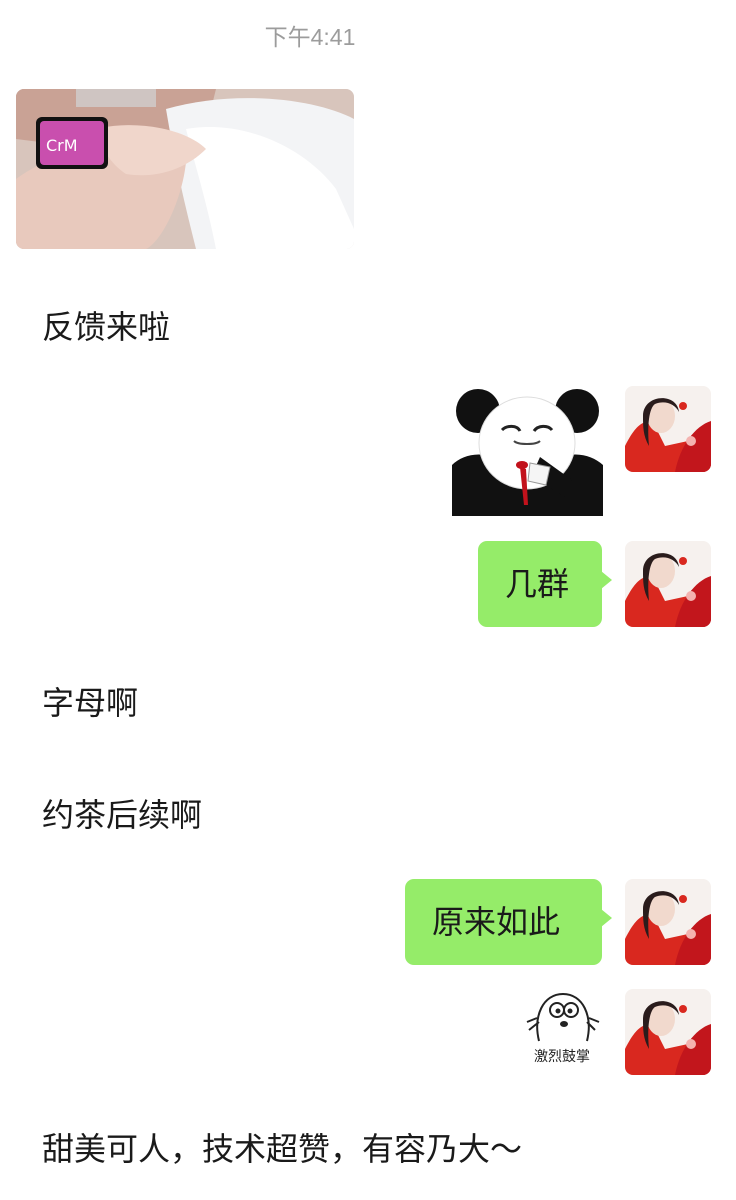 The height and width of the screenshot is (1200, 736). What do you see at coordinates (527, 450) in the screenshot?
I see `panda-meme-sticker-icon` at bounding box center [527, 450].